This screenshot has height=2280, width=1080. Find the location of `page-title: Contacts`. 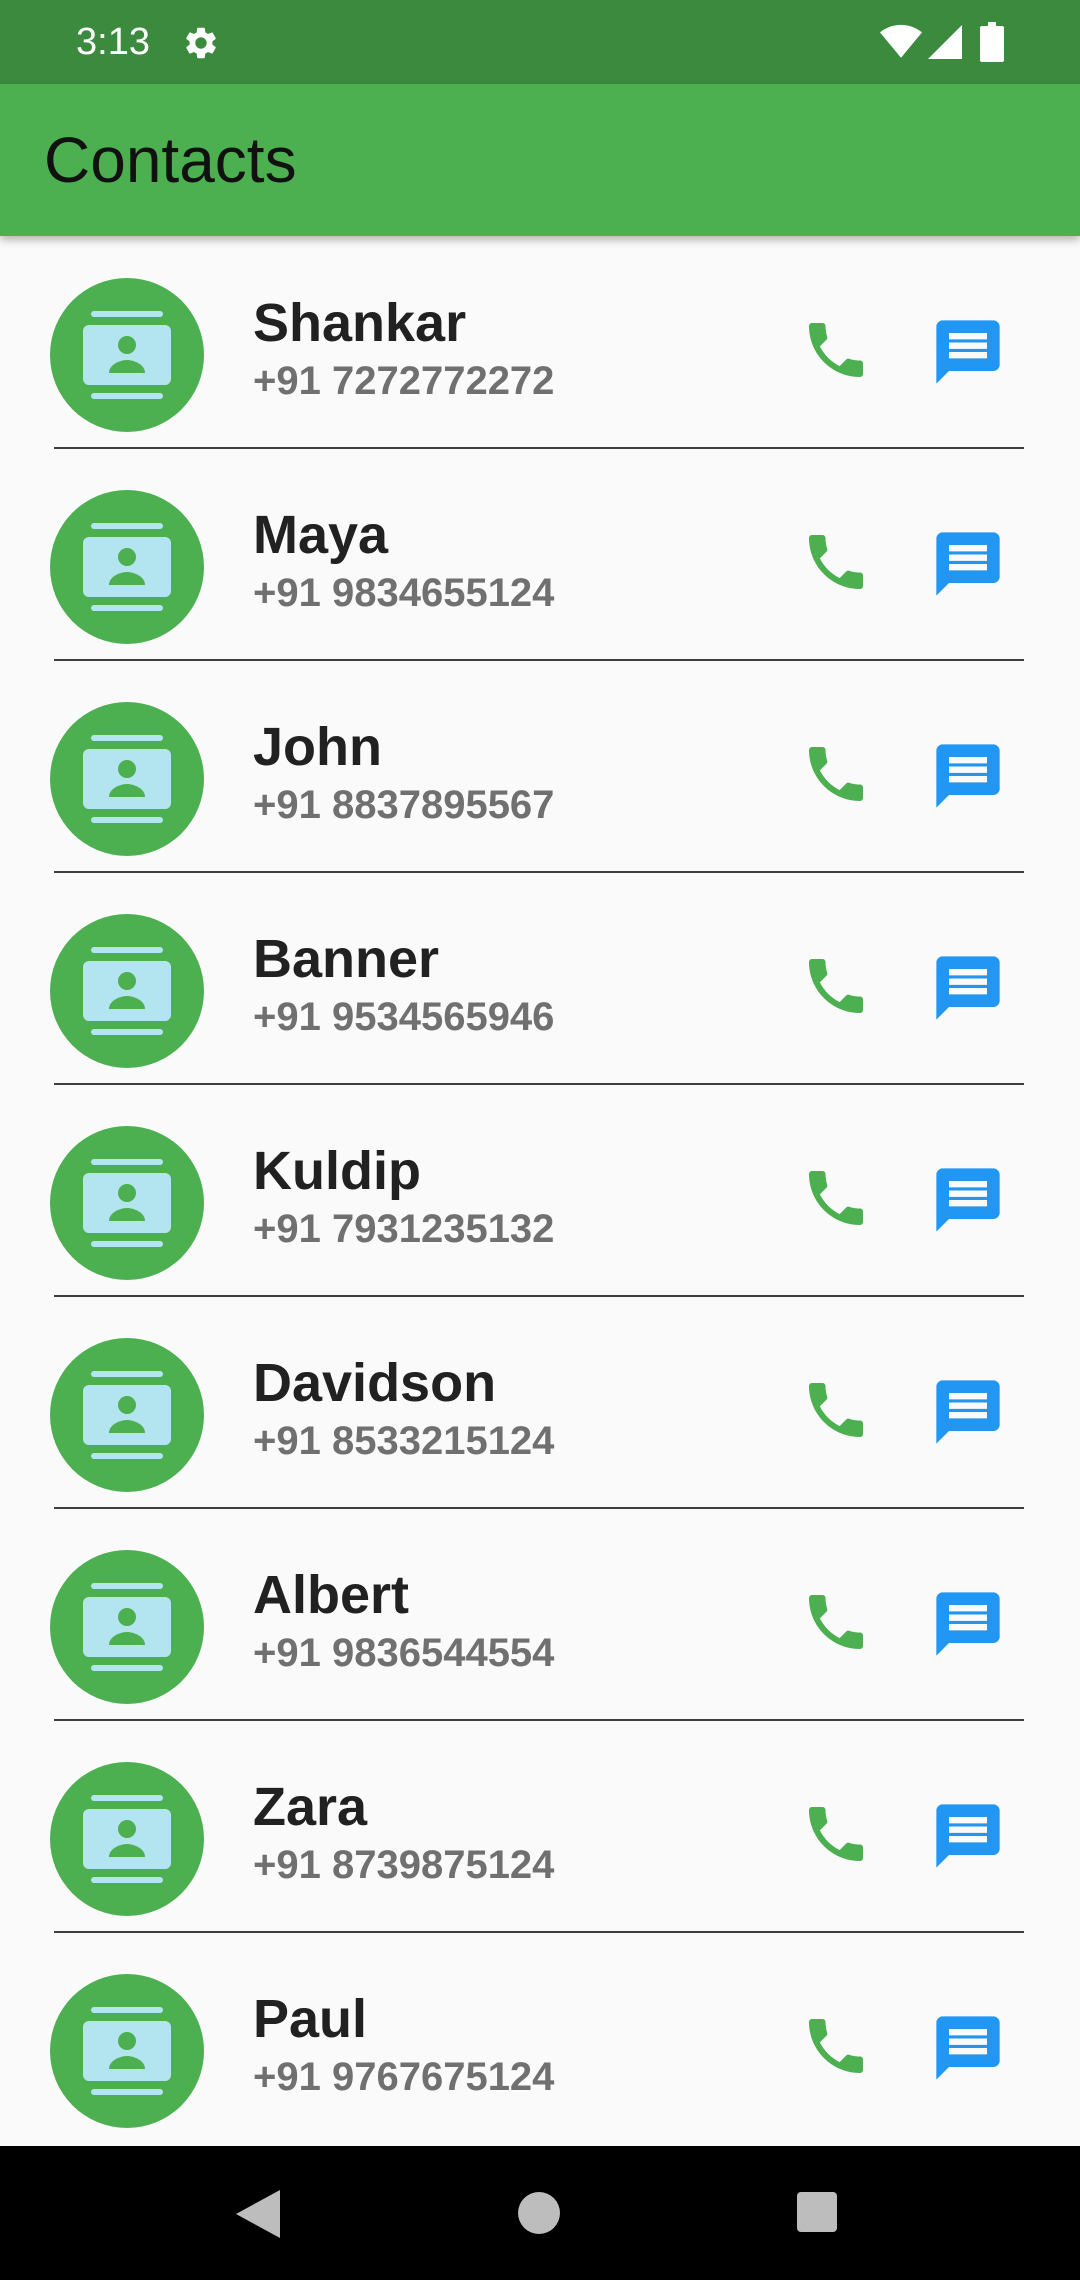

page-title: Contacts is located at coordinates (170, 160).